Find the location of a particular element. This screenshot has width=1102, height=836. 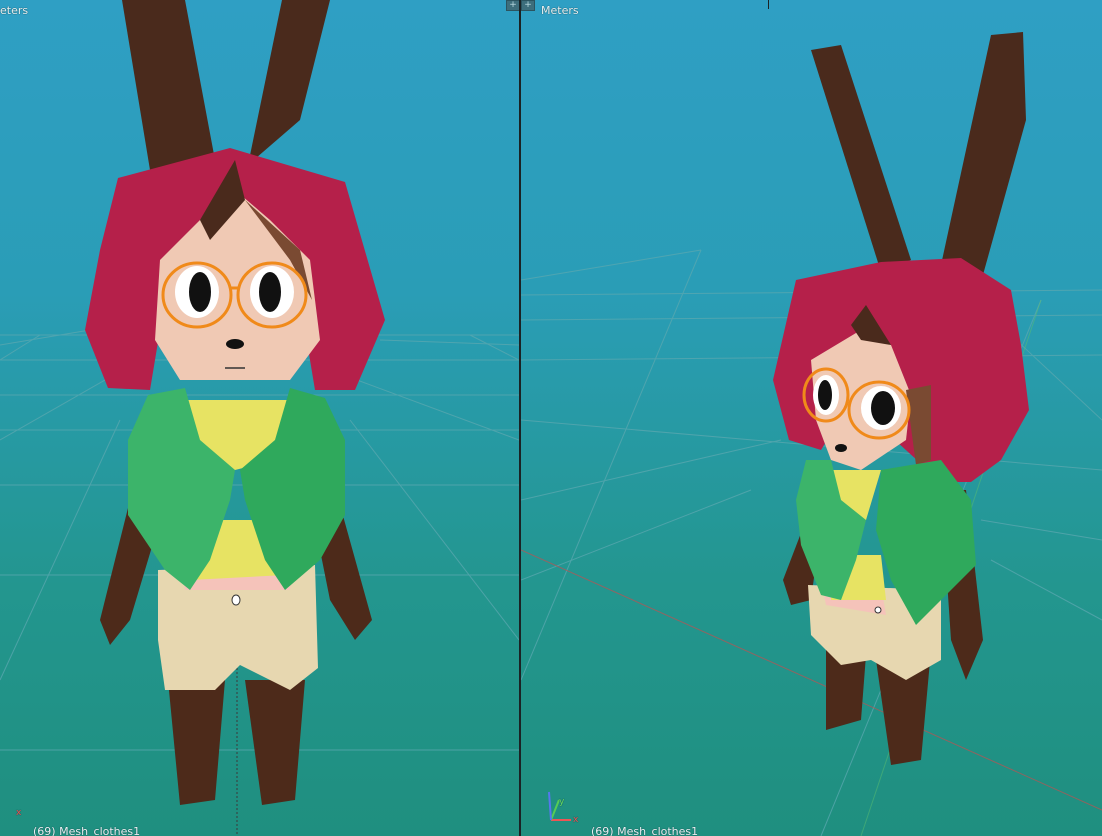

header-tick is located at coordinates (768, 4).